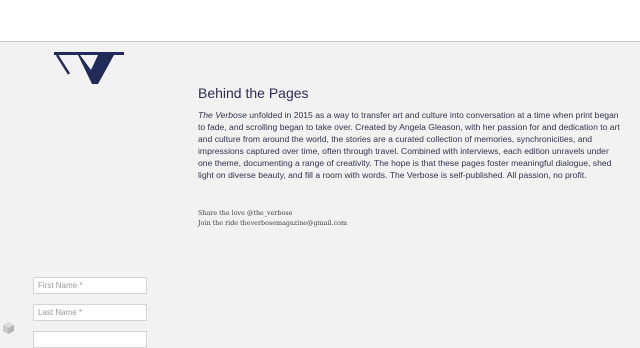 This screenshot has width=640, height=348. I want to click on cube-icon, so click(8, 328).